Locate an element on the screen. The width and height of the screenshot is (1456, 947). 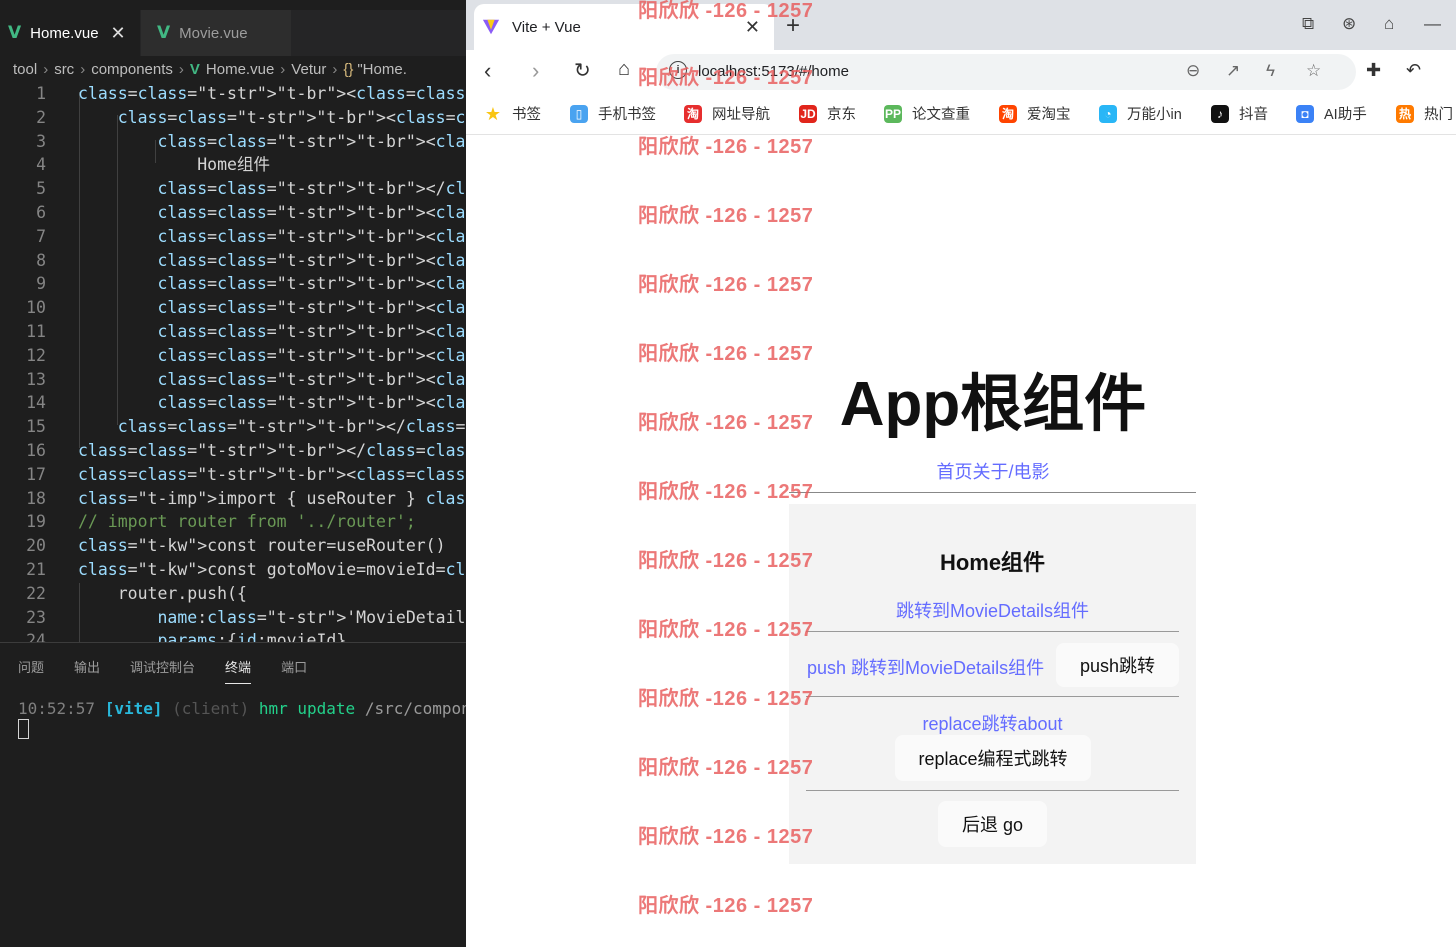
breadcrumb-item: tool is located at coordinates (25, 69).